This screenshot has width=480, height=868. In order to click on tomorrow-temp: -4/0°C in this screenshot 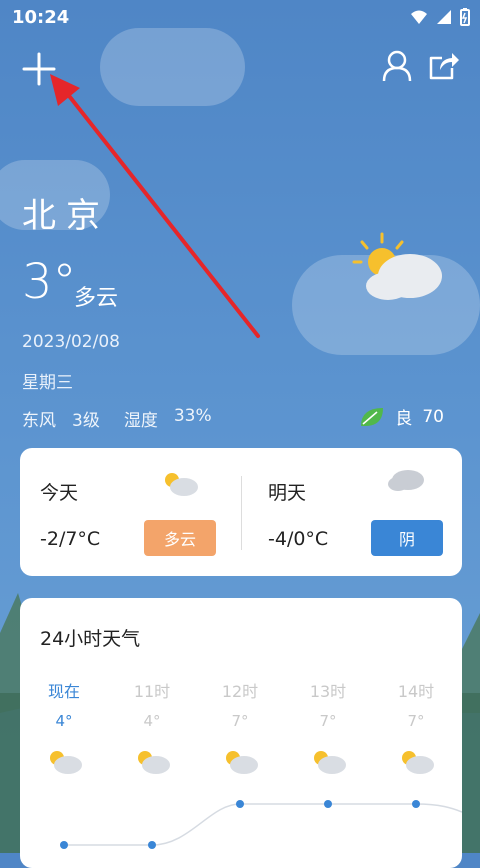, I will do `click(298, 539)`.